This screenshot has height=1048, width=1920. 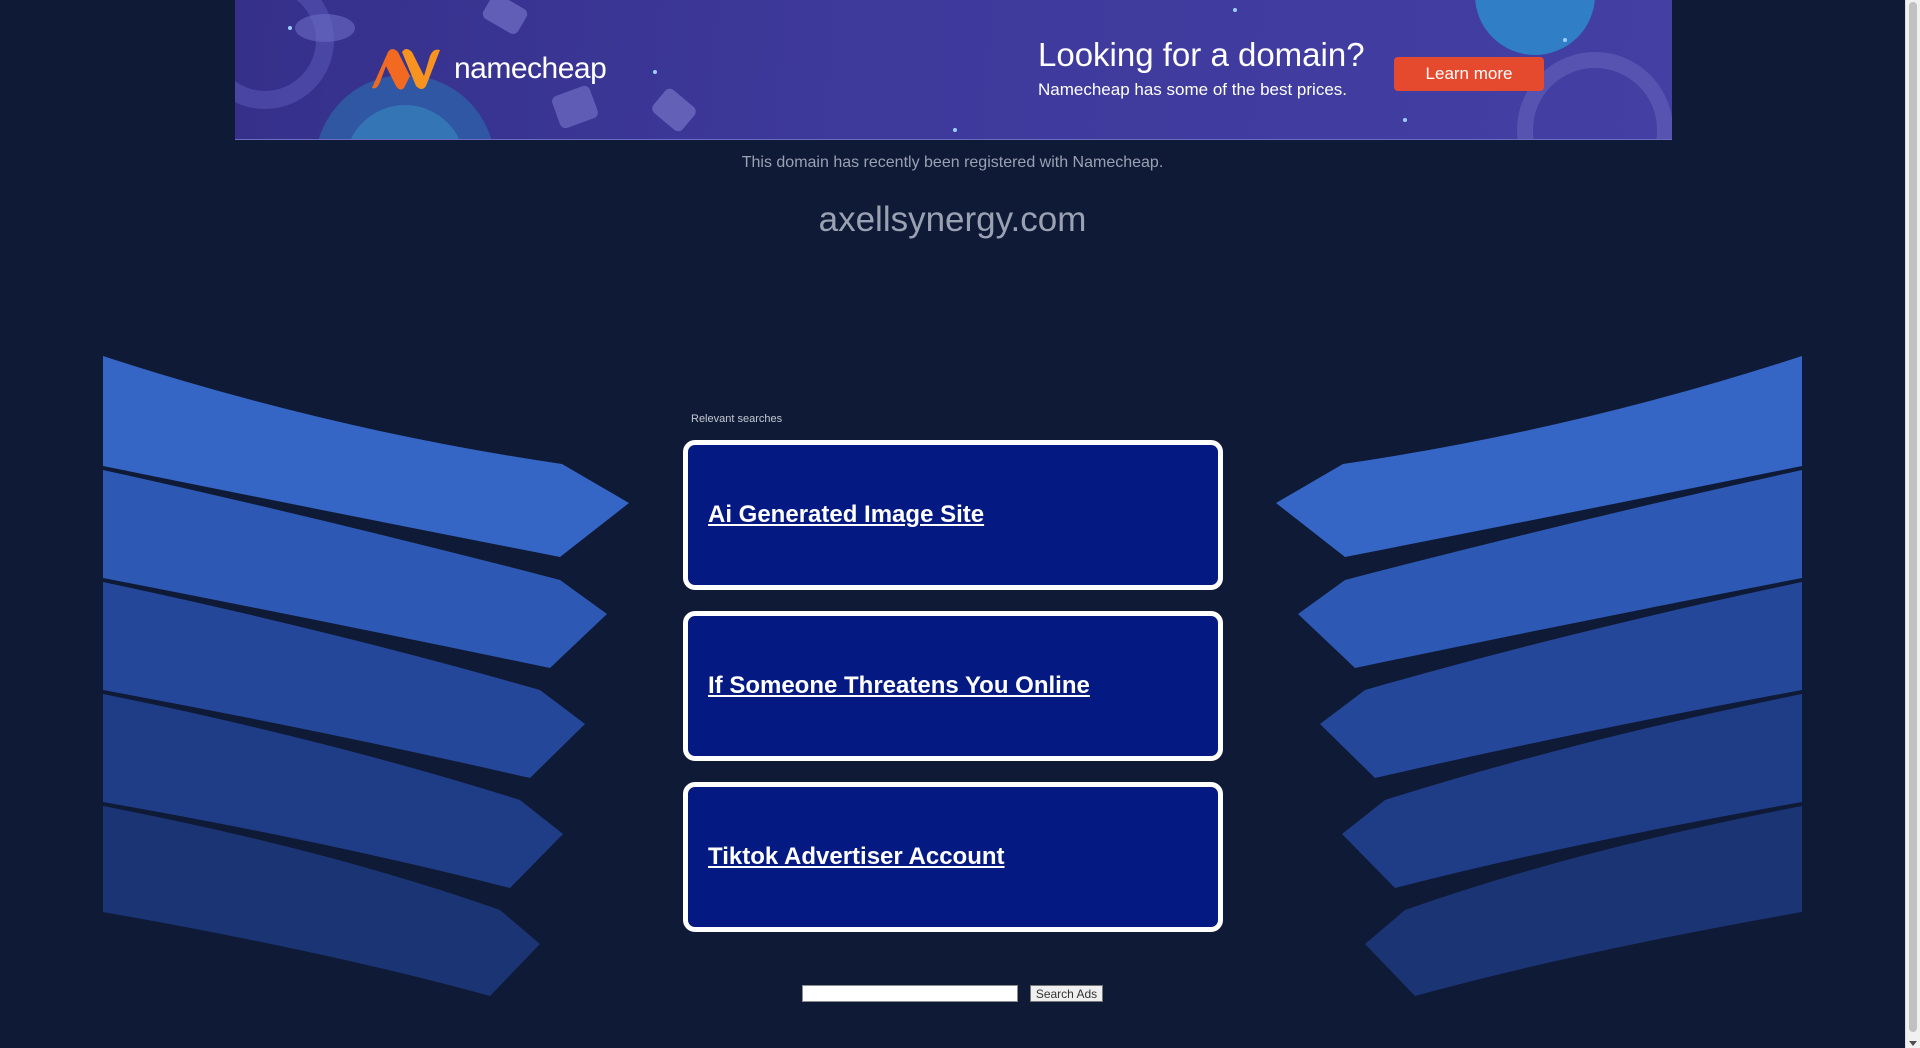 What do you see at coordinates (910, 993) in the screenshot?
I see `search-input` at bounding box center [910, 993].